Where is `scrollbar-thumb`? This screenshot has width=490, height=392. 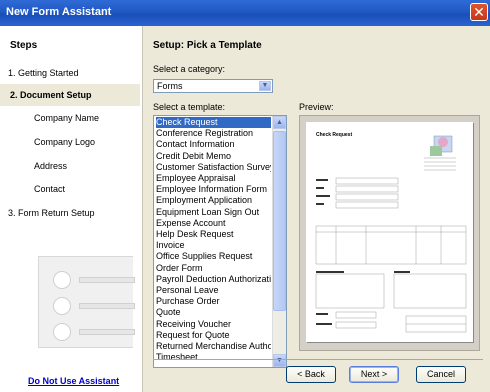 scrollbar-thumb is located at coordinates (279, 221).